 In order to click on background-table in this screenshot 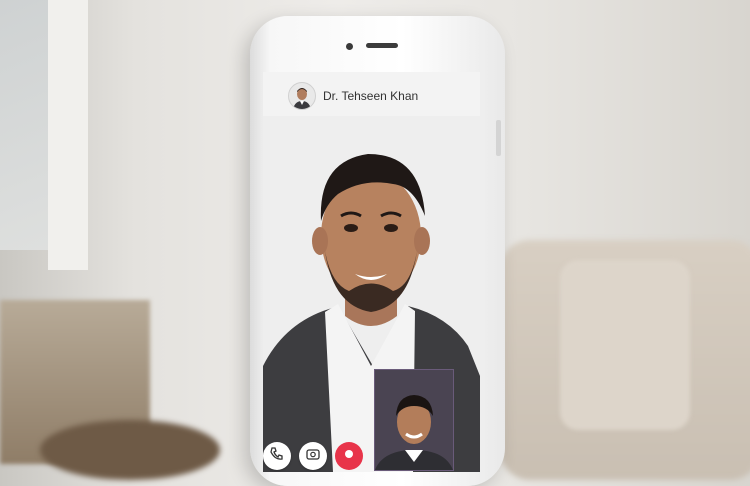, I will do `click(130, 450)`.